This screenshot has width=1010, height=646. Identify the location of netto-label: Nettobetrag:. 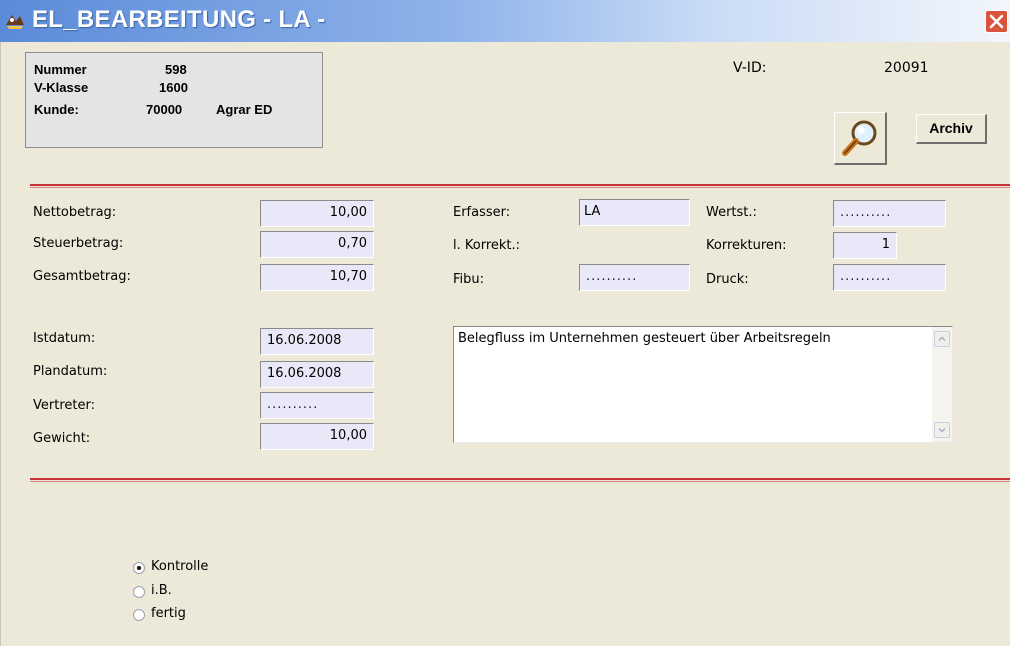
(75, 212).